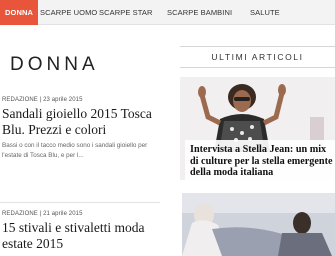 The height and width of the screenshot is (256, 335). Describe the element at coordinates (125, 12) in the screenshot. I see `nav-item-scarpe-star: SCARPE STAR` at that location.